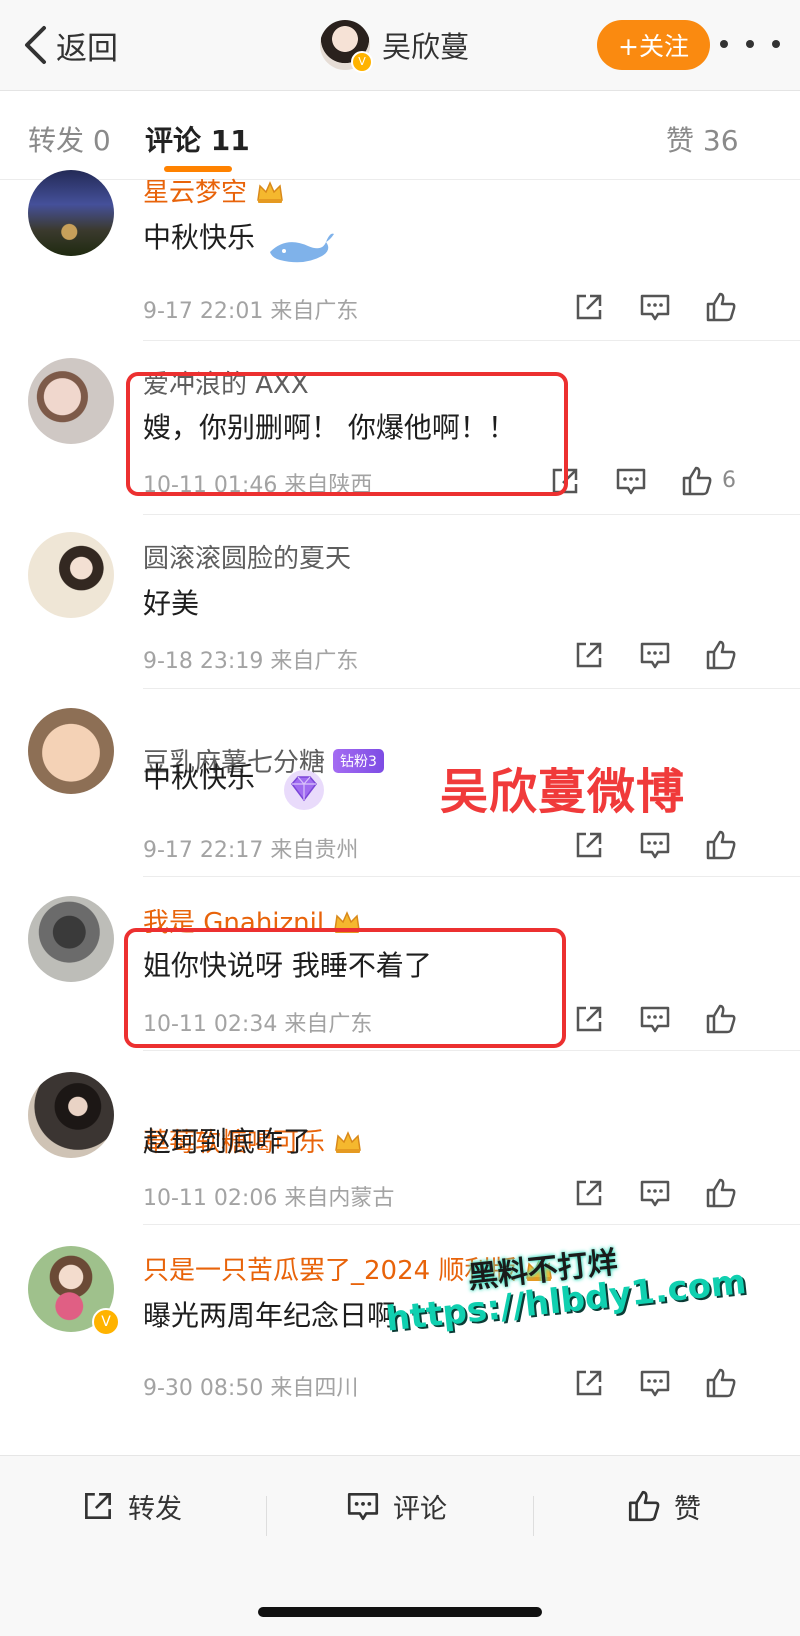 The image size is (800, 1636). Describe the element at coordinates (702, 139) in the screenshot. I see `tab-likes: 赞 36` at that location.